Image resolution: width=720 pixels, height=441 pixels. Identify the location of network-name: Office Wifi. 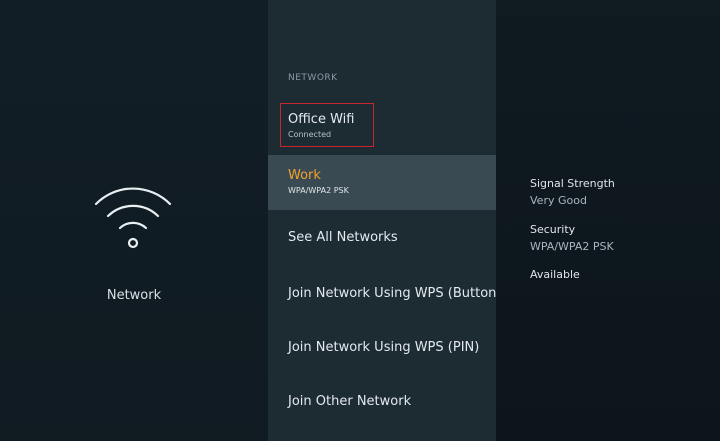
(321, 119).